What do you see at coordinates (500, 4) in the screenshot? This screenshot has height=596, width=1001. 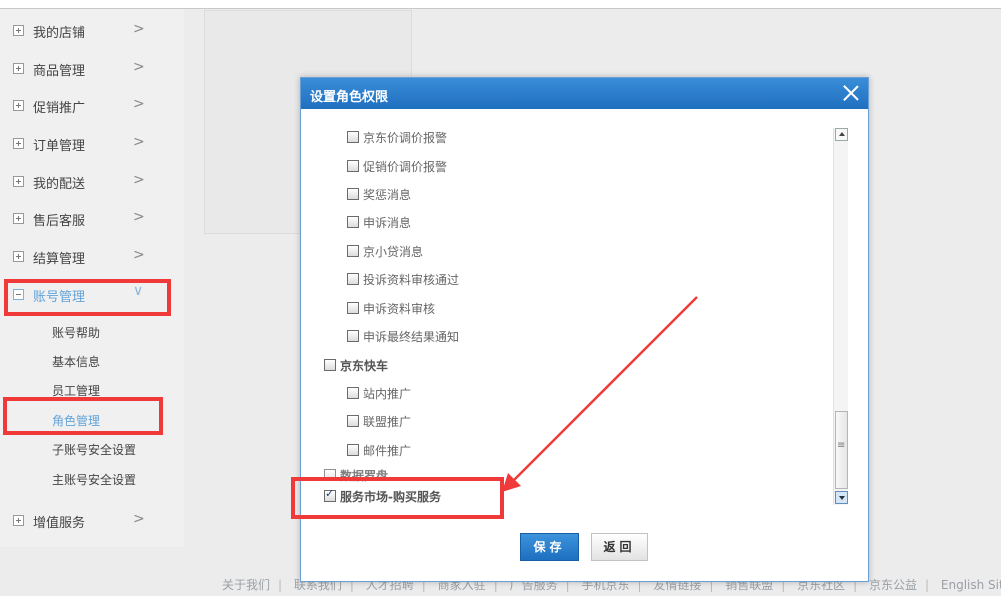 I see `top-bar` at bounding box center [500, 4].